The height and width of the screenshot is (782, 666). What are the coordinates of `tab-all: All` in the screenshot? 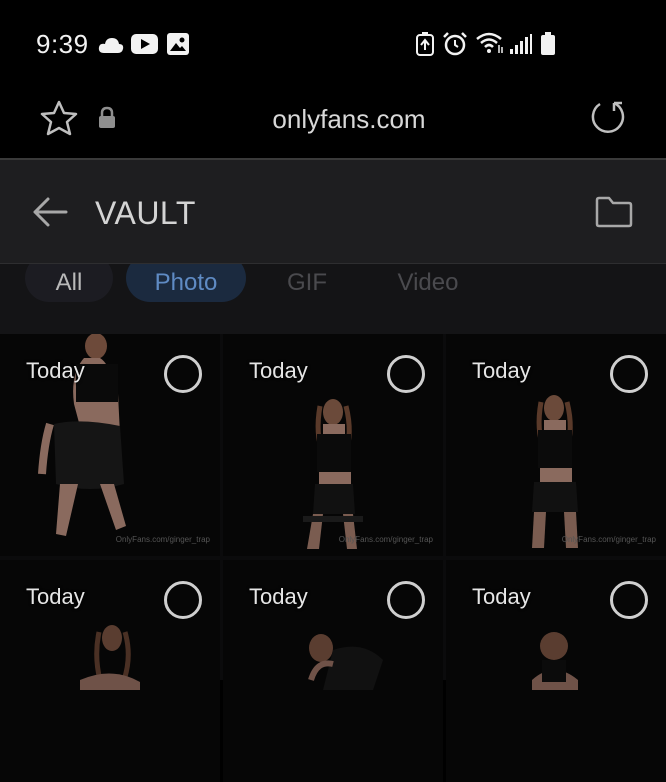 It's located at (69, 283).